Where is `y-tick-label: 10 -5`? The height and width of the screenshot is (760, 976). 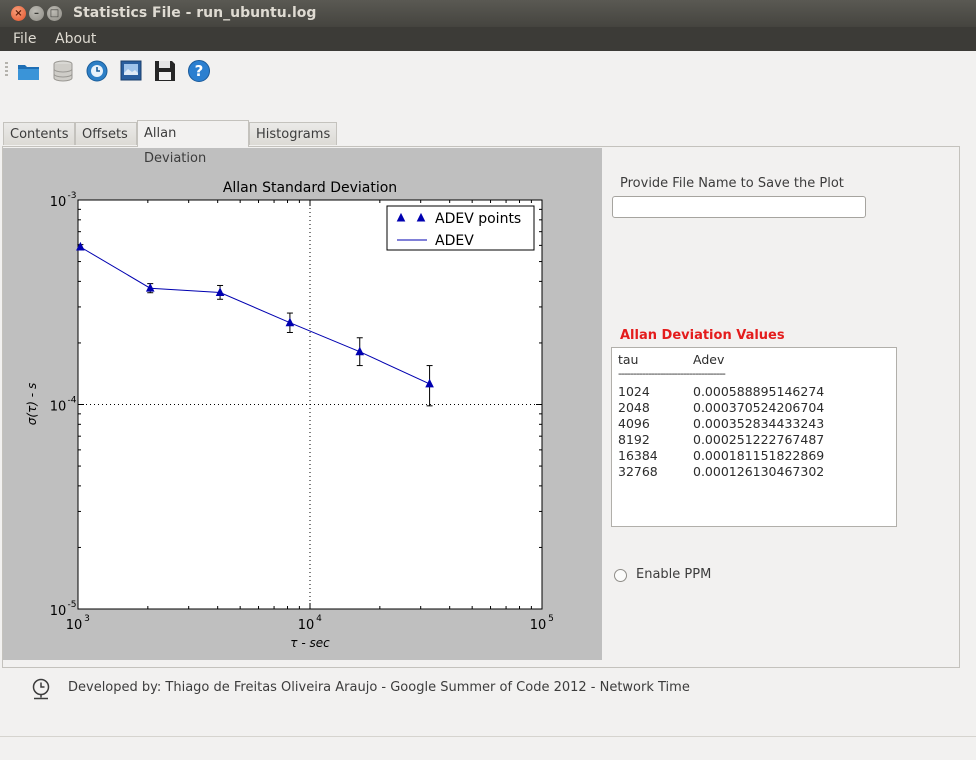 y-tick-label: 10 -5 is located at coordinates (63, 609).